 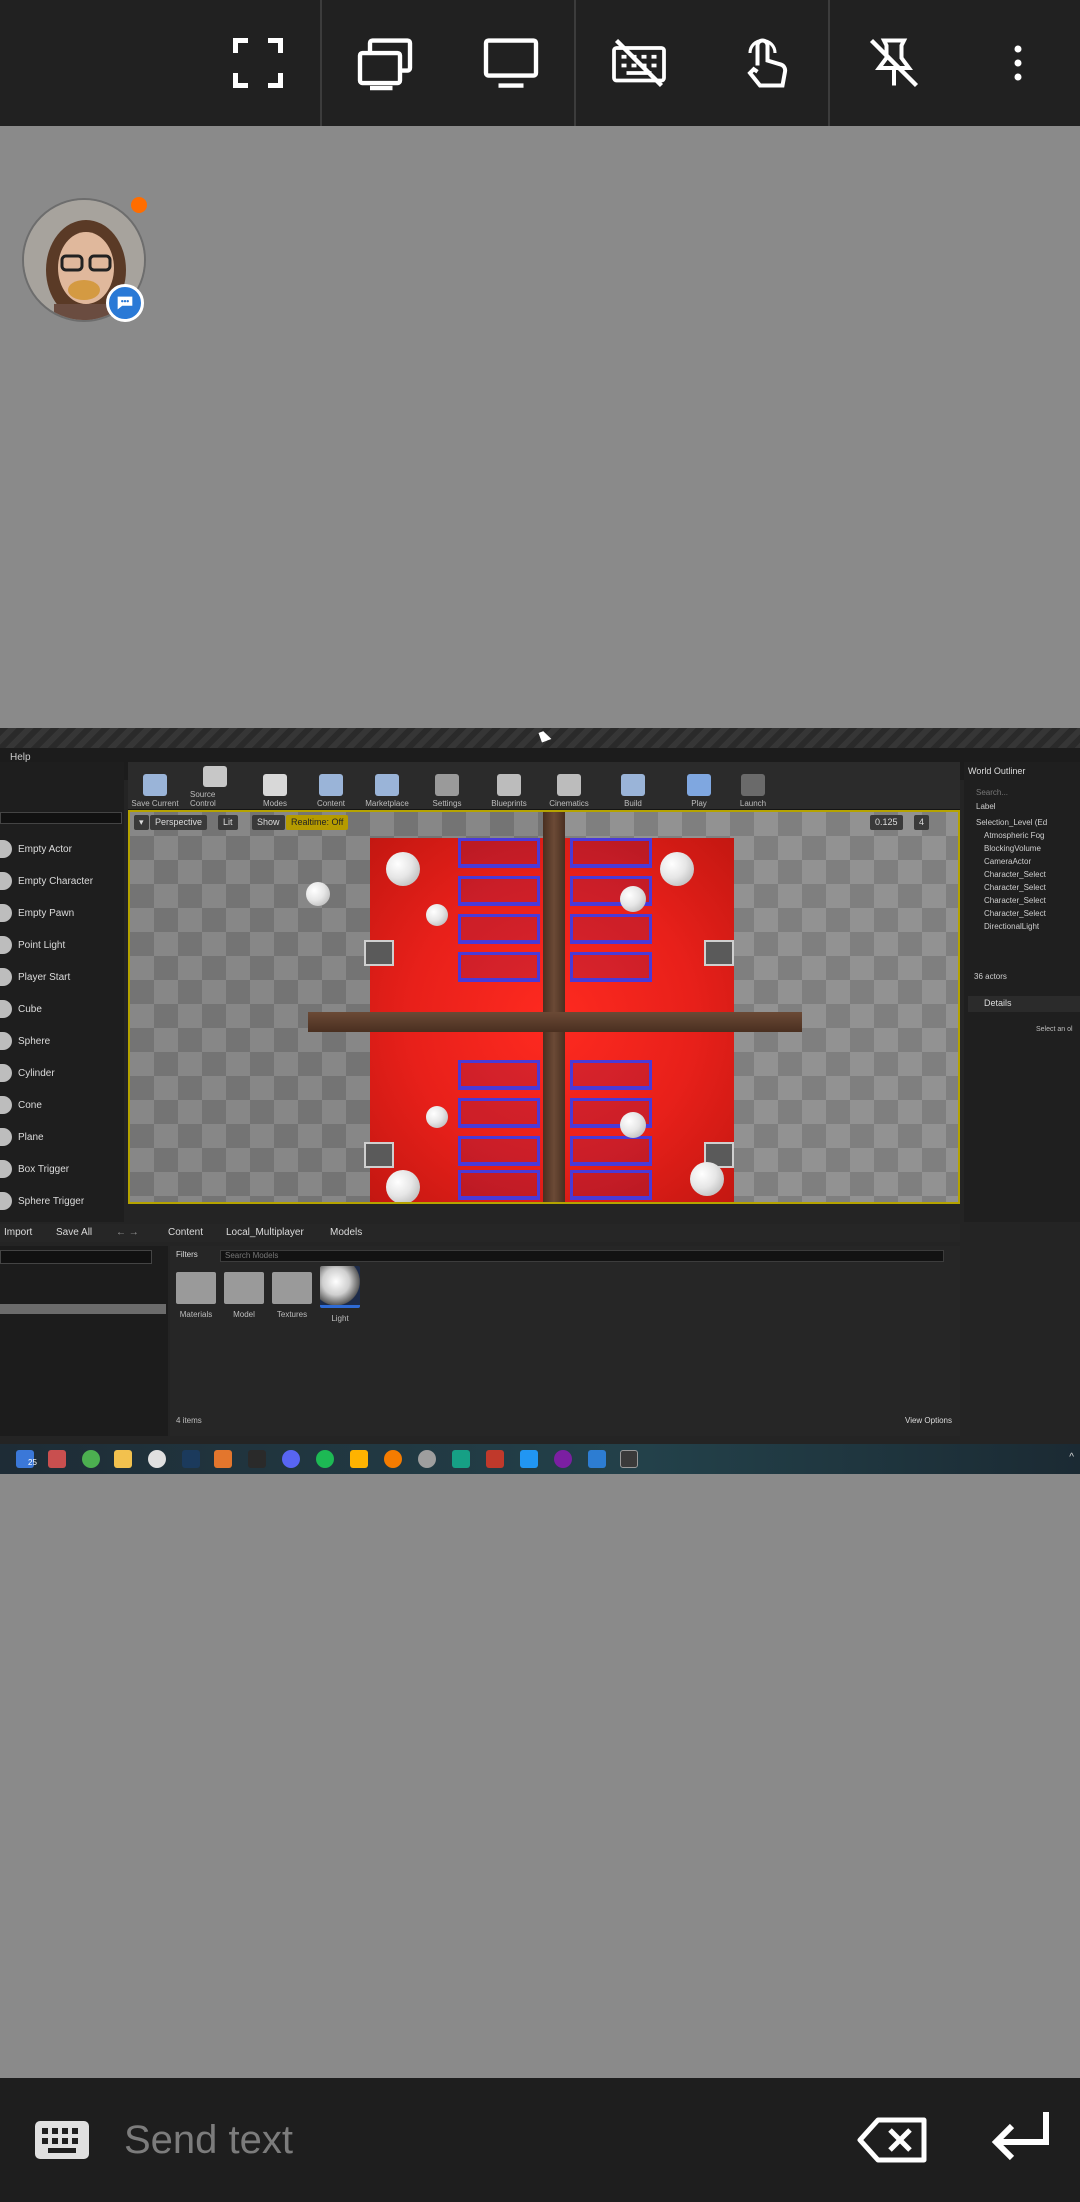 I want to click on touch-icon, so click(x=765, y=63).